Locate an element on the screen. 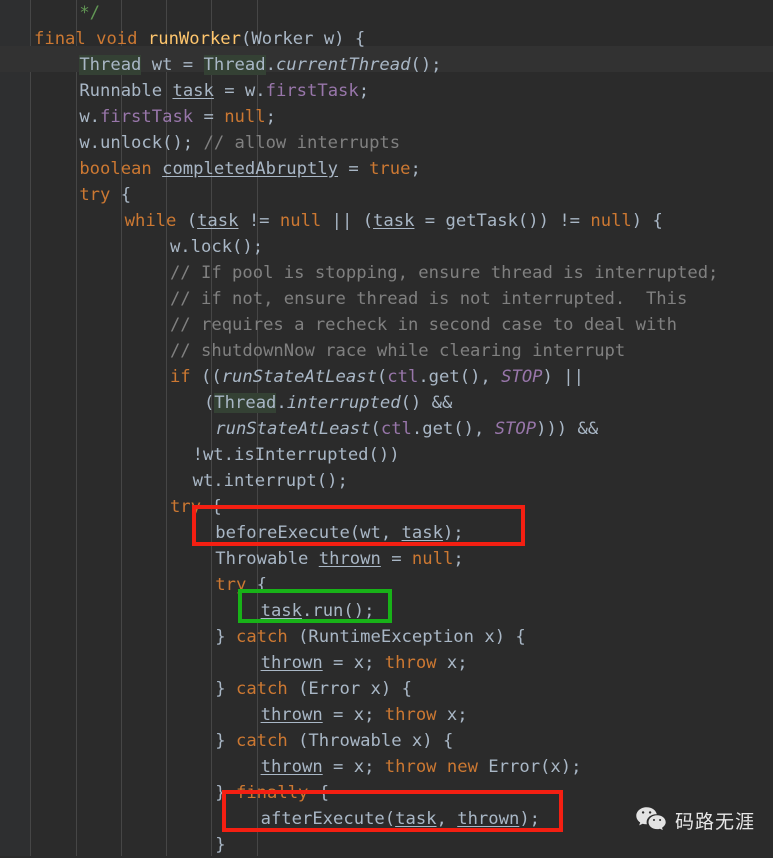 This screenshot has height=858, width=773. code-token: task is located at coordinates (218, 221).